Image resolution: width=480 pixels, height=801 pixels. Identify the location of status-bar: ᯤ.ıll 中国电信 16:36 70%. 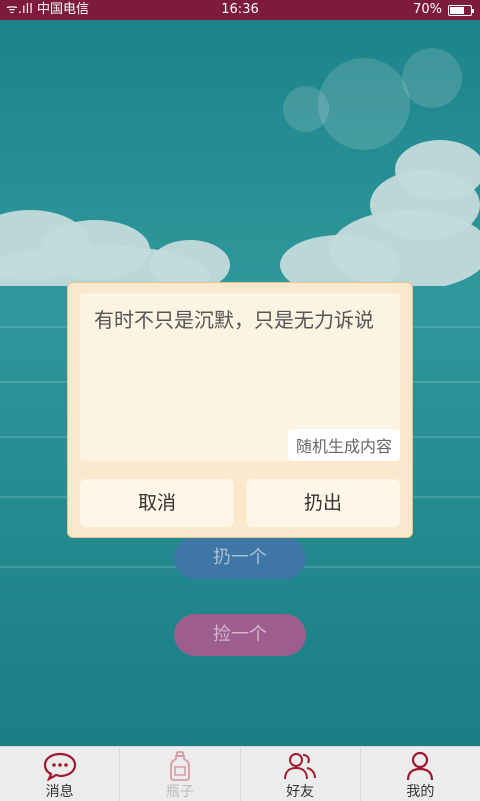
(240, 10).